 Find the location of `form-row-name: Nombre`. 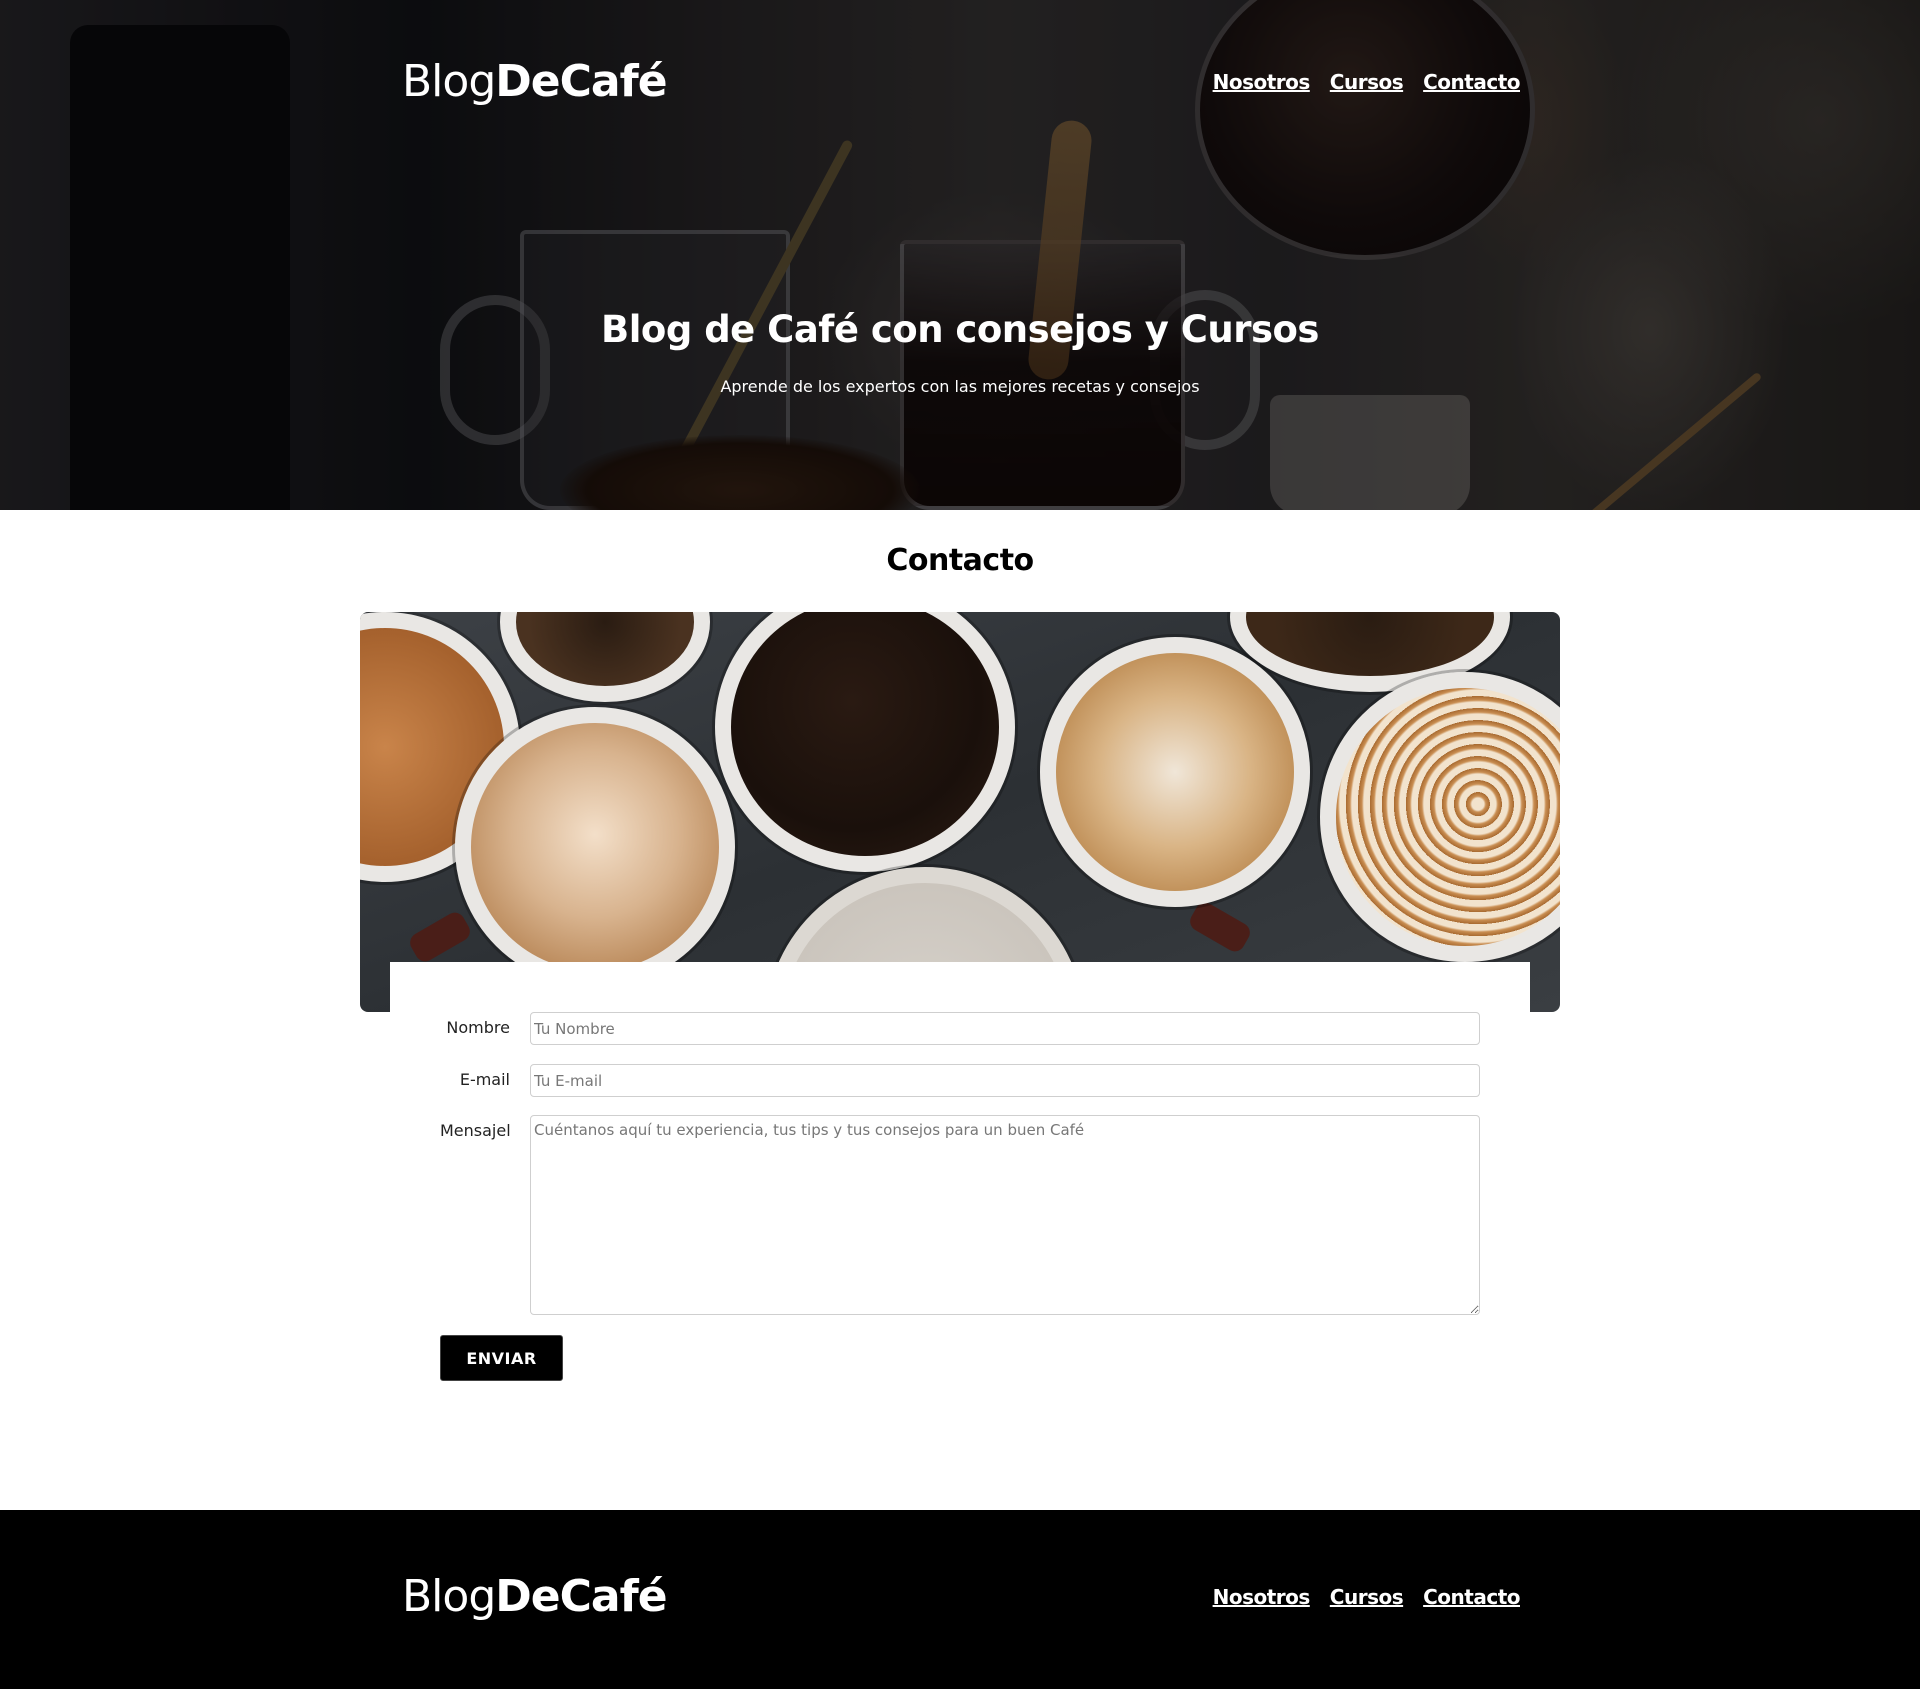

form-row-name: Nombre is located at coordinates (960, 1028).